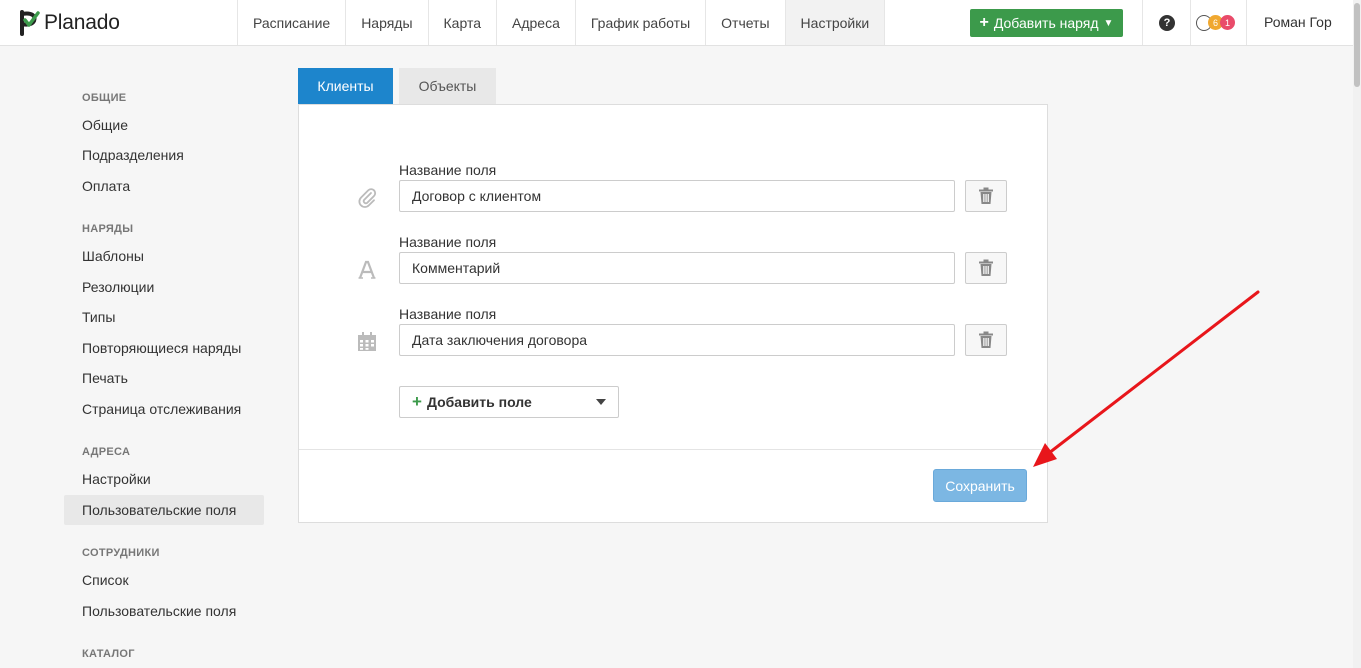 The width and height of the screenshot is (1361, 668). Describe the element at coordinates (367, 270) in the screenshot. I see `text-icon` at that location.